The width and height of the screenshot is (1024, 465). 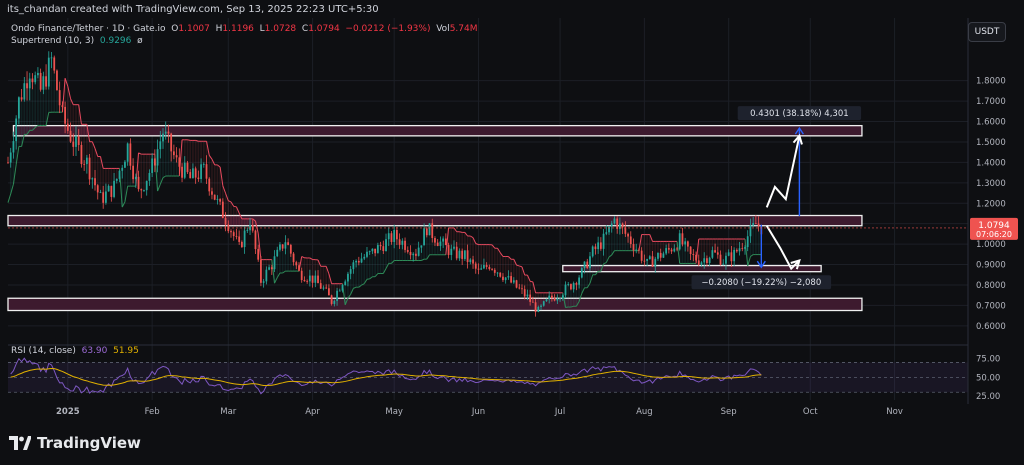 I want to click on supertrend-segment, so click(x=461, y=232).